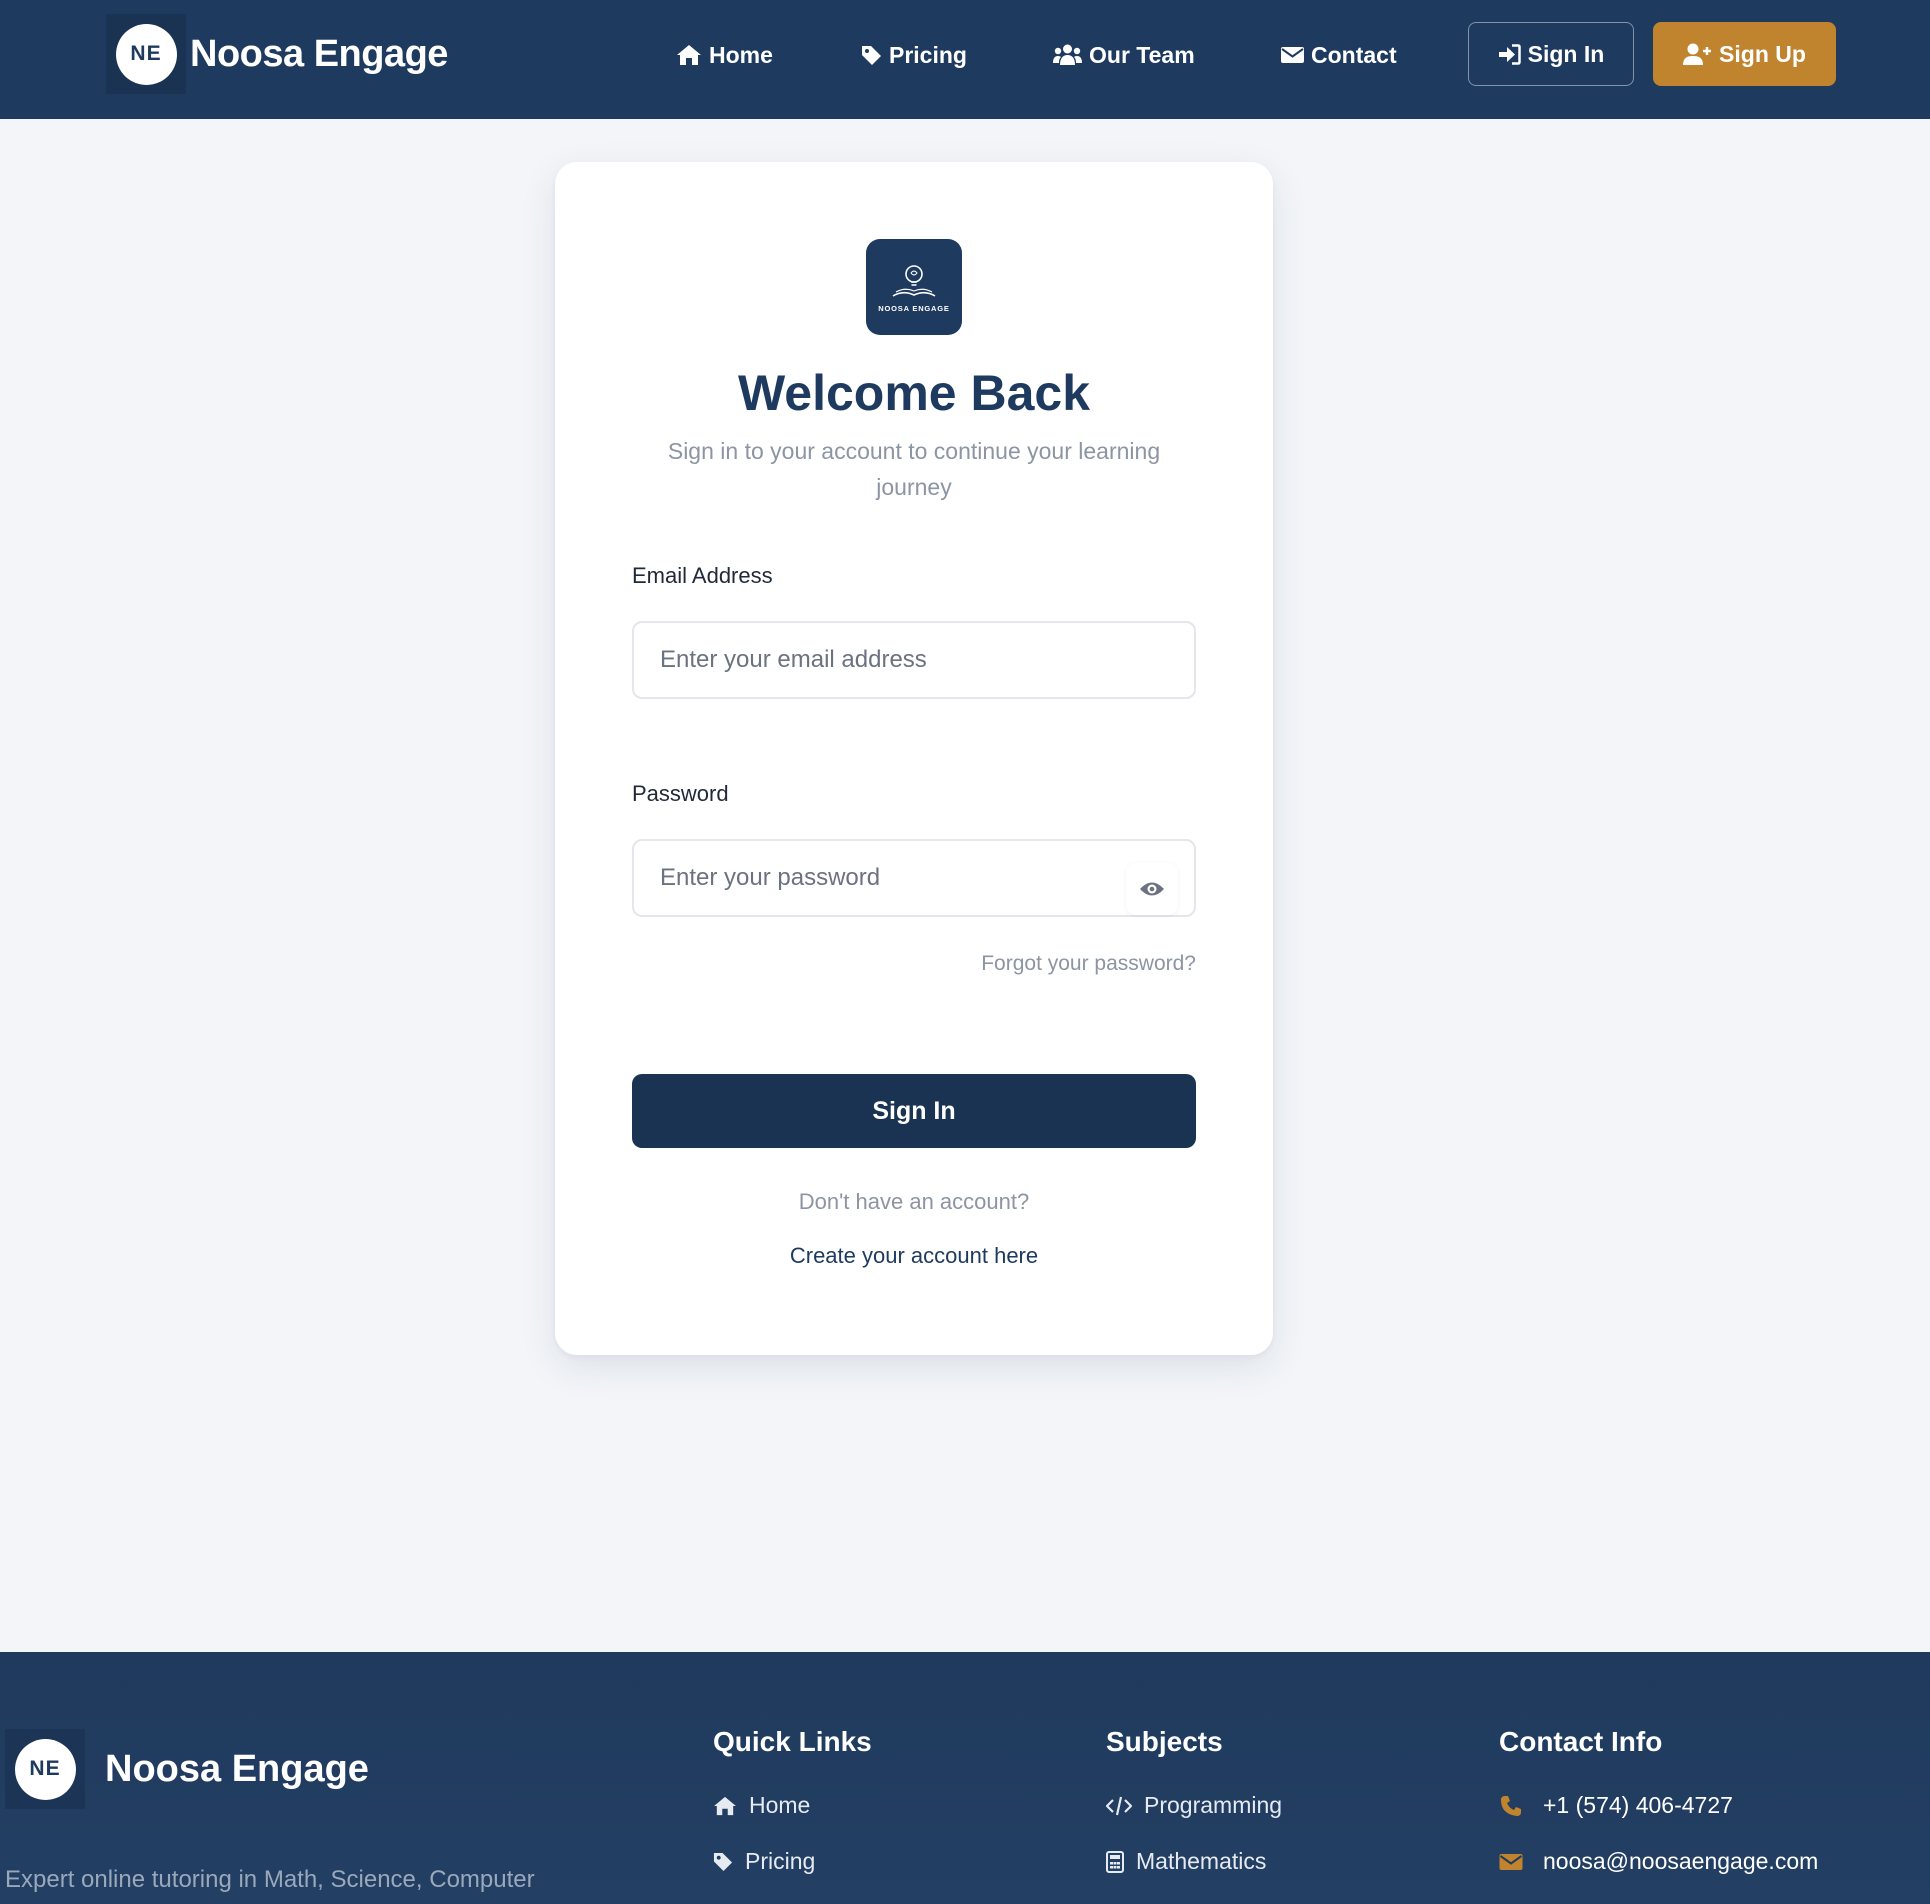 The image size is (1930, 1904). Describe the element at coordinates (1581, 1741) in the screenshot. I see `contact-info-heading: Contact Info` at that location.